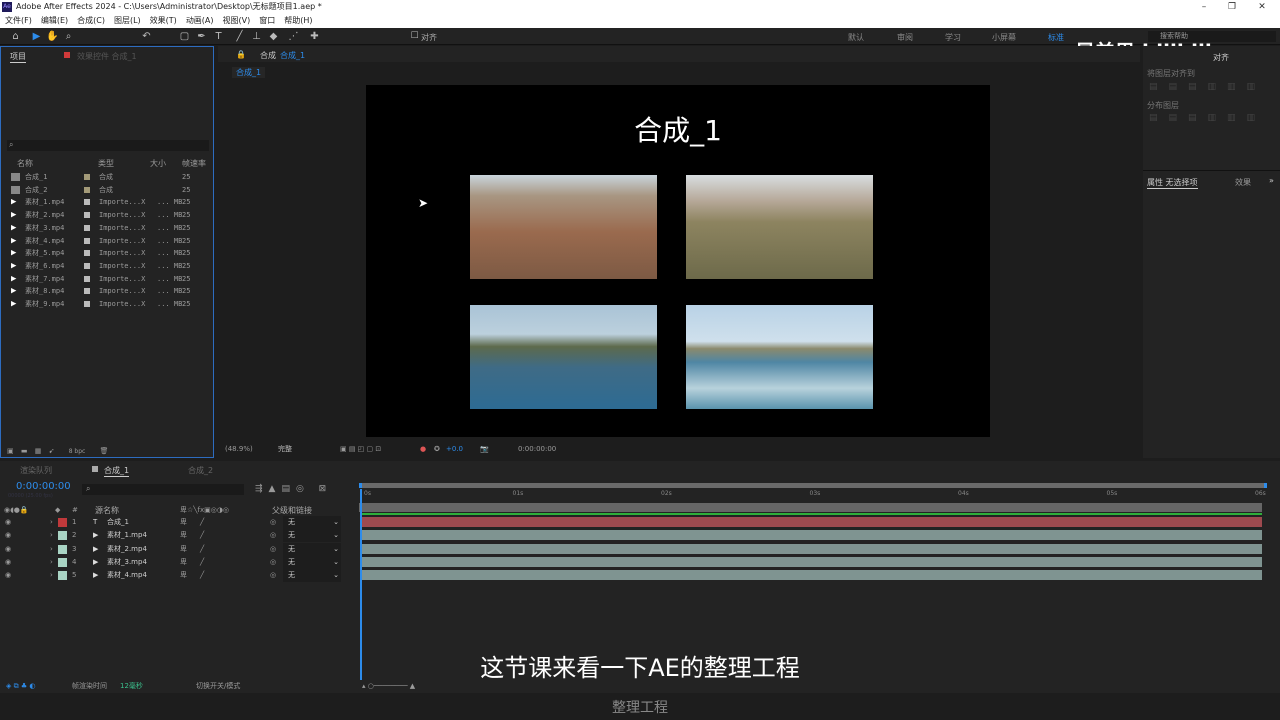  I want to click on project-item: ▶ 素材_9.mp4 Importe...X ... MB 25, so click(111, 304).